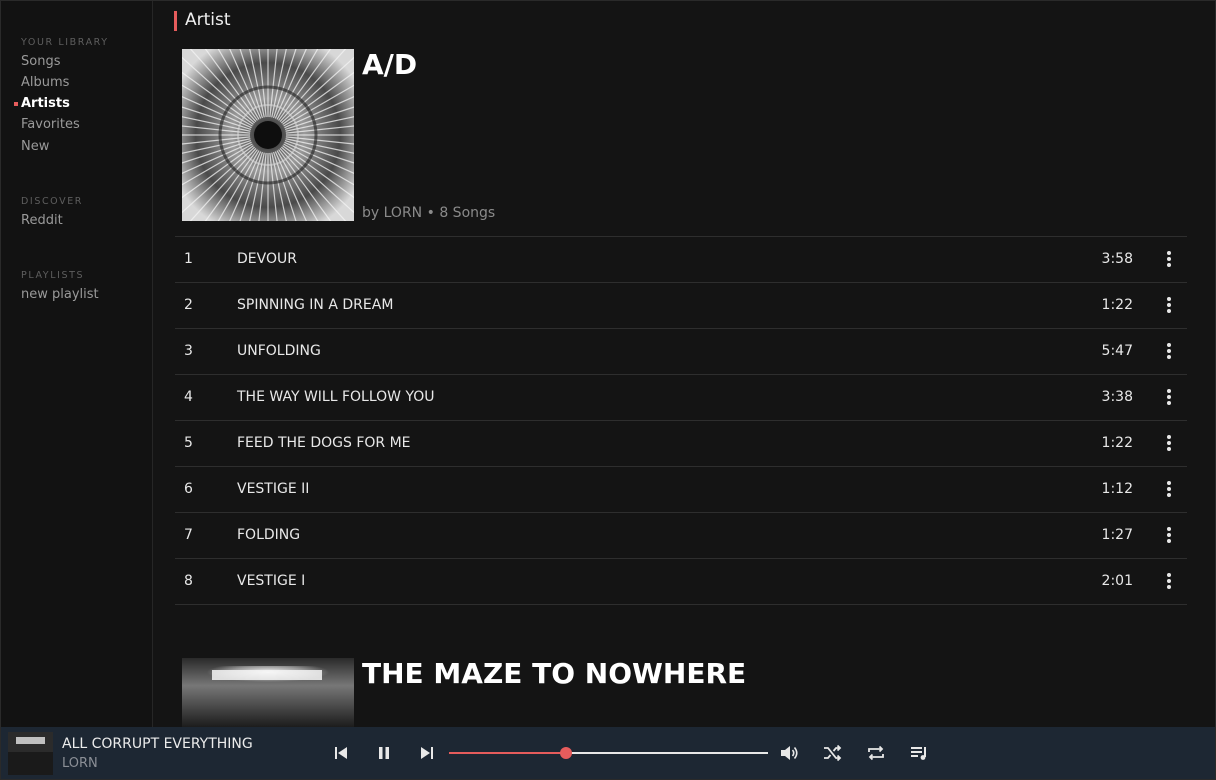  I want to click on track-duration: 2:01, so click(1117, 581).